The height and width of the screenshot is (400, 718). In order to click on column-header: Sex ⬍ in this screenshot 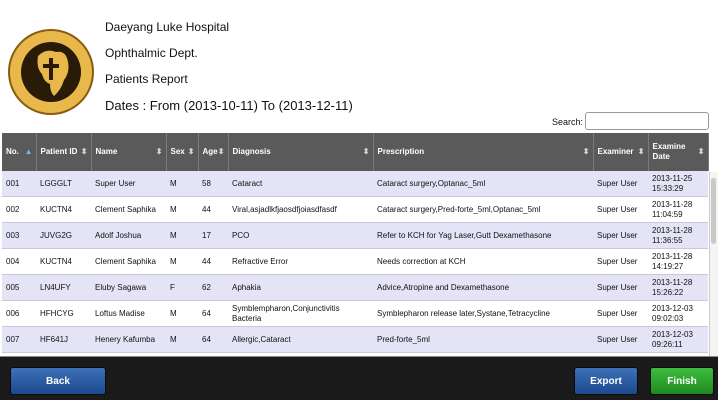, I will do `click(182, 152)`.